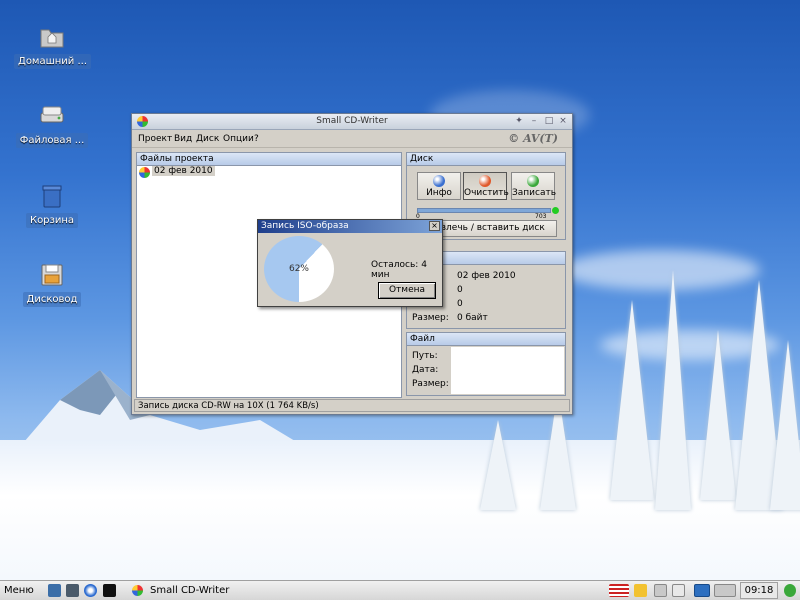 The image size is (800, 600). Describe the element at coordinates (350, 226) in the screenshot. I see `dialog-titlebar: Запись ISO-образа ×` at that location.